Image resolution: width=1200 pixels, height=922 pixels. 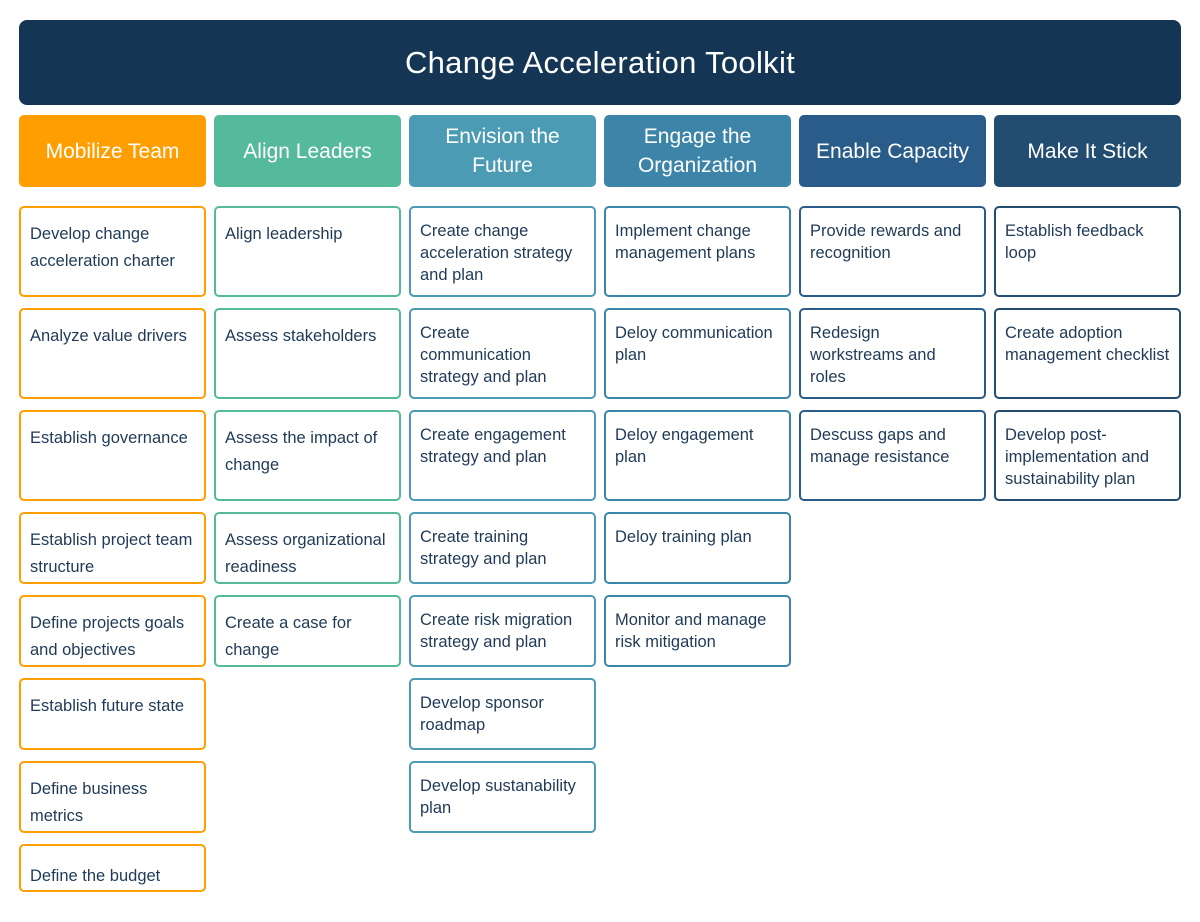 I want to click on task-card: Develop sponsor roadmap, so click(x=502, y=714).